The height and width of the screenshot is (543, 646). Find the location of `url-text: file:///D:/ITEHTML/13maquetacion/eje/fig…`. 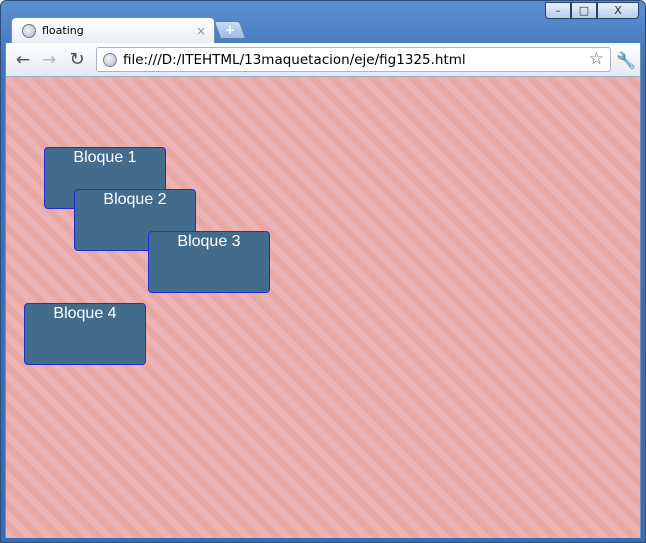

url-text: file:///D:/ITEHTML/13maquetacion/eje/fig… is located at coordinates (356, 60).